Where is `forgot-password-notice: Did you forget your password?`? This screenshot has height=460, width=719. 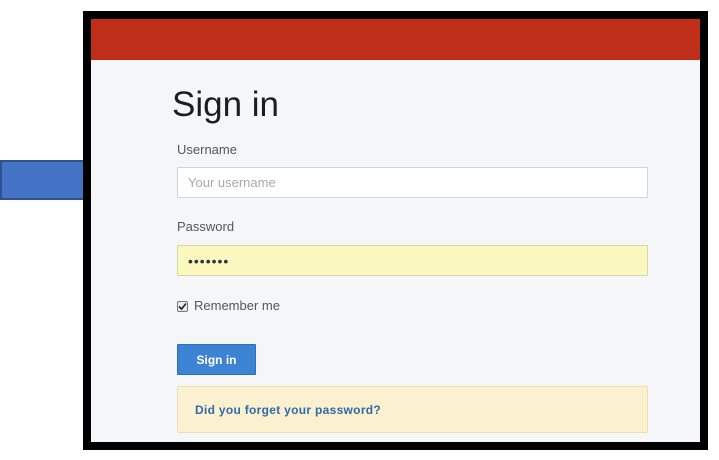
forgot-password-notice: Did you forget your password? is located at coordinates (412, 409).